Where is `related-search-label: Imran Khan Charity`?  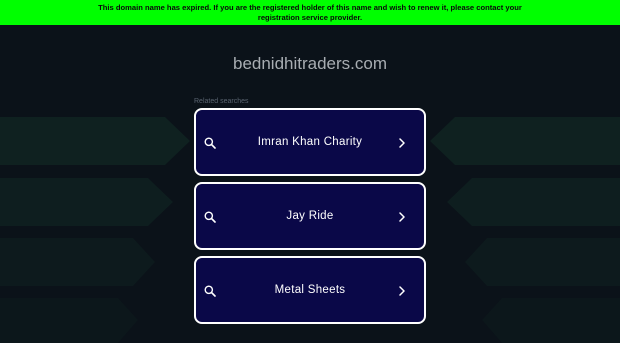
related-search-label: Imran Khan Charity is located at coordinates (310, 142).